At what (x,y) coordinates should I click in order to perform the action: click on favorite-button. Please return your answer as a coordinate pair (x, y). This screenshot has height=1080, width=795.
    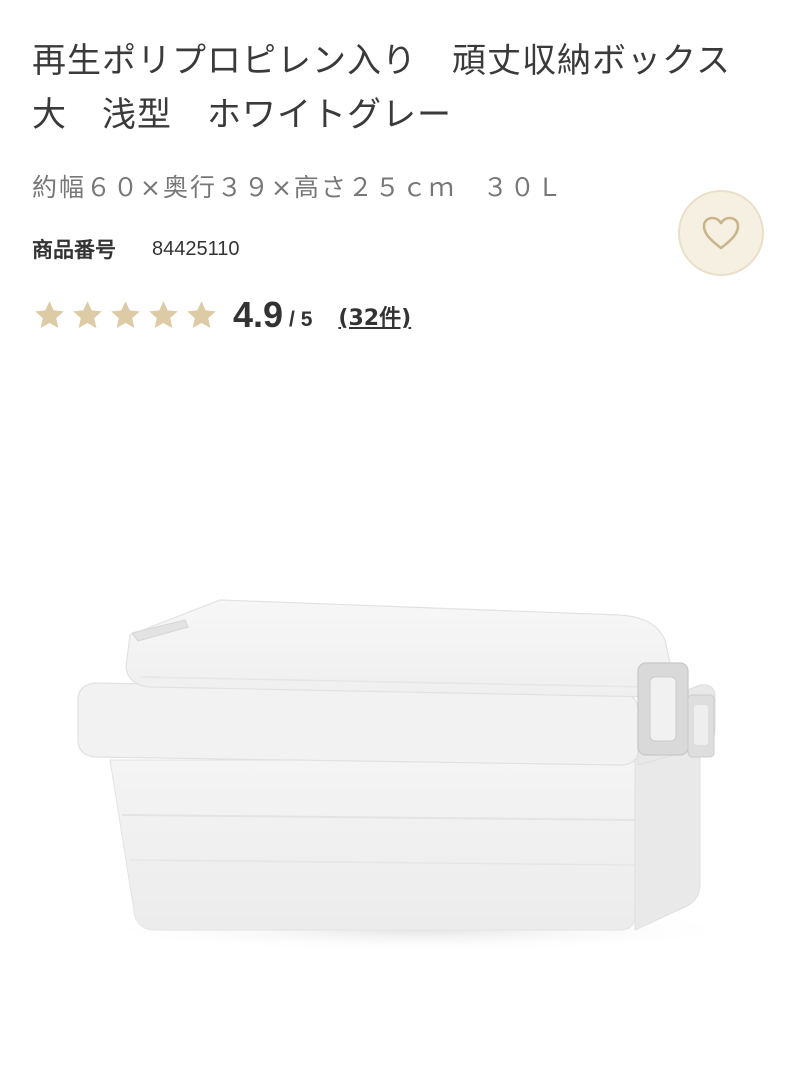
    Looking at the image, I should click on (721, 233).